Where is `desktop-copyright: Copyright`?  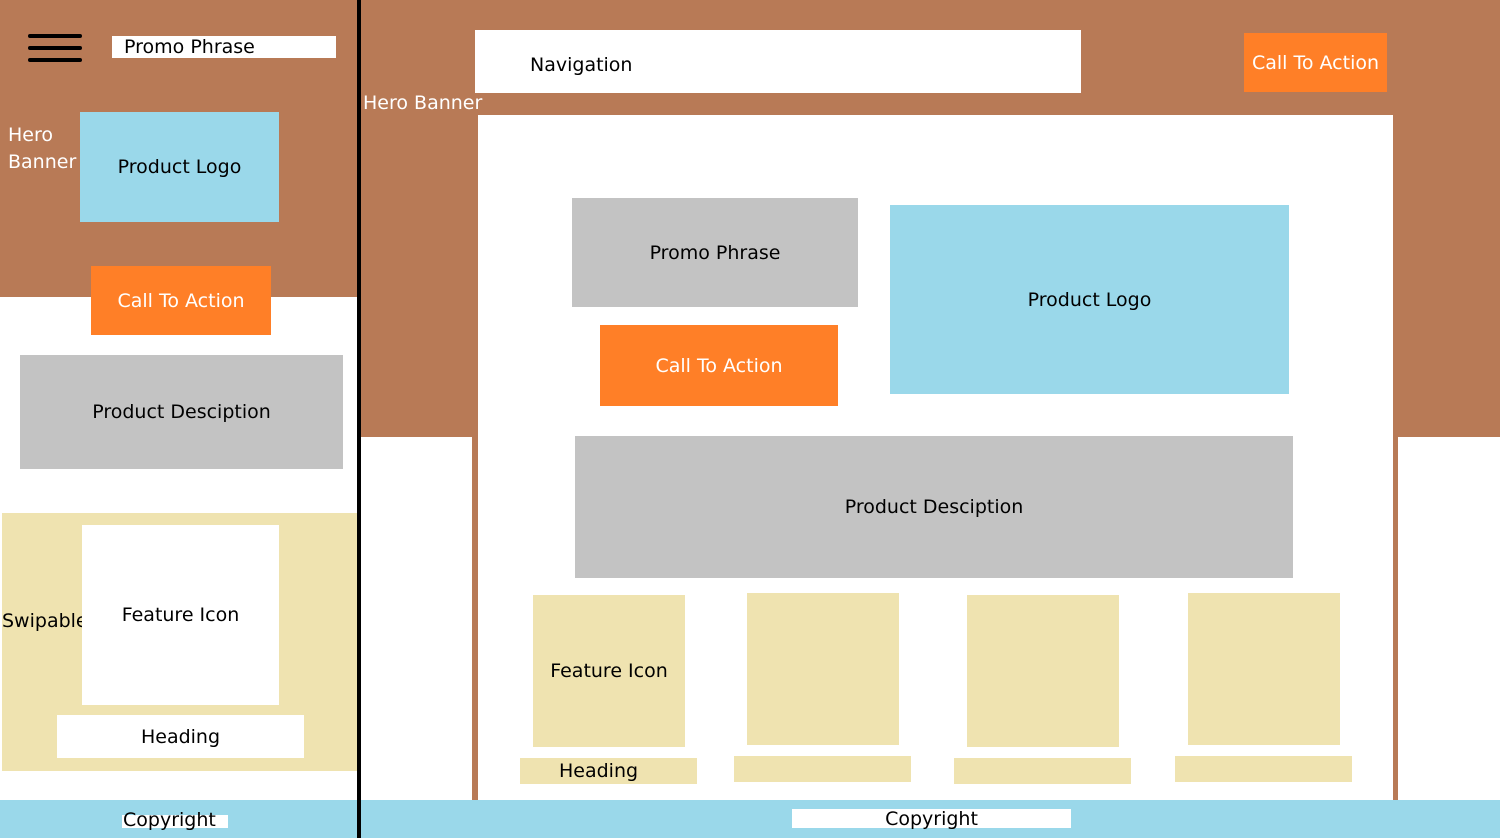 desktop-copyright: Copyright is located at coordinates (931, 818).